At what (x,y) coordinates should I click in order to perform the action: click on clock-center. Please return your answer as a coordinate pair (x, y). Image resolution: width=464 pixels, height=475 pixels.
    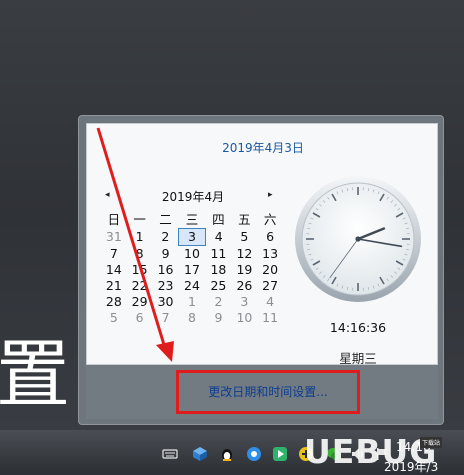
    Looking at the image, I should click on (357, 238).